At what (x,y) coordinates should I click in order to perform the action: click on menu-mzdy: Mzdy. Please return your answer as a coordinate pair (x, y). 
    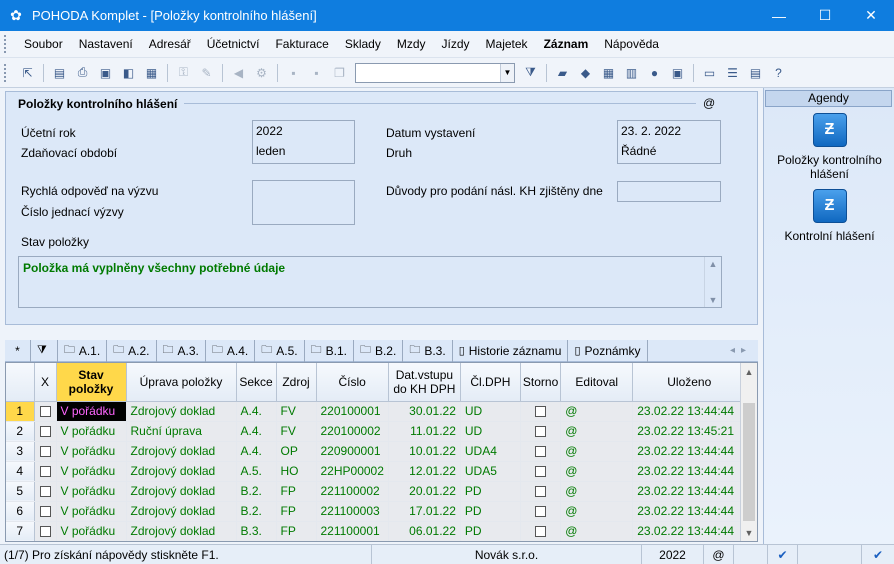
    Looking at the image, I should click on (411, 44).